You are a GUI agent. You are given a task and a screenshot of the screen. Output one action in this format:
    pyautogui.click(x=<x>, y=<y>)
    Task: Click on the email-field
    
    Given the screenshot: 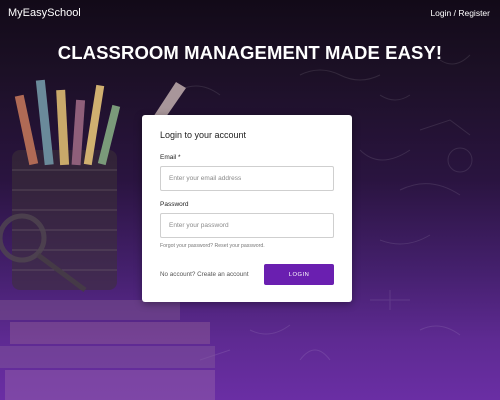 What is the action you would take?
    pyautogui.click(x=247, y=178)
    